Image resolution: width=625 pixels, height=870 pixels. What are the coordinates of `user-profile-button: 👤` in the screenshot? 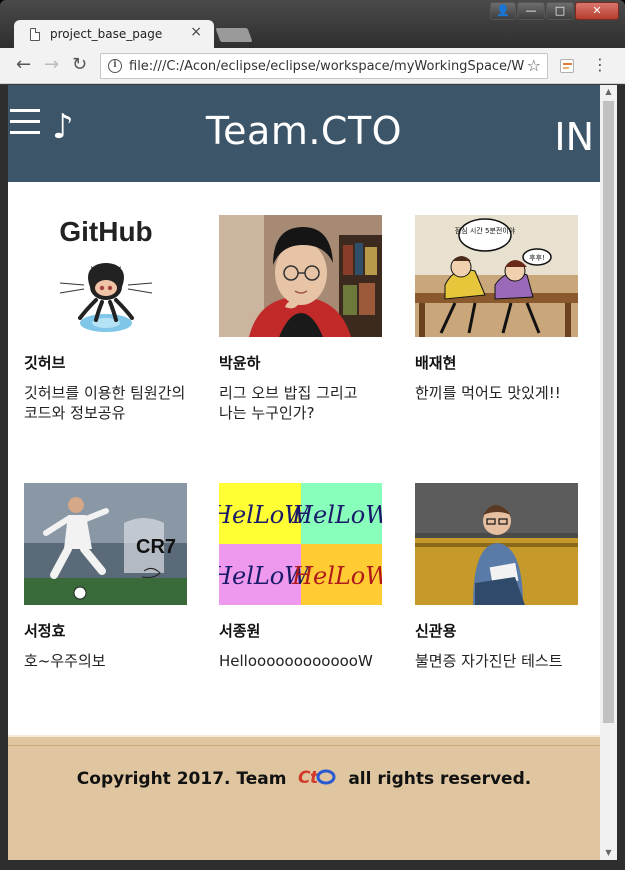 It's located at (503, 11).